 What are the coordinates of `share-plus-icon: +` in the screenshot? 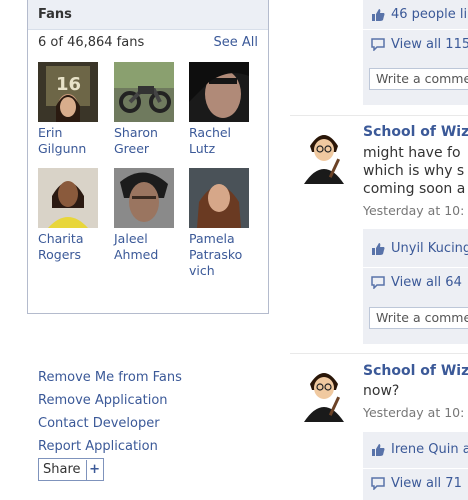 It's located at (95, 470).